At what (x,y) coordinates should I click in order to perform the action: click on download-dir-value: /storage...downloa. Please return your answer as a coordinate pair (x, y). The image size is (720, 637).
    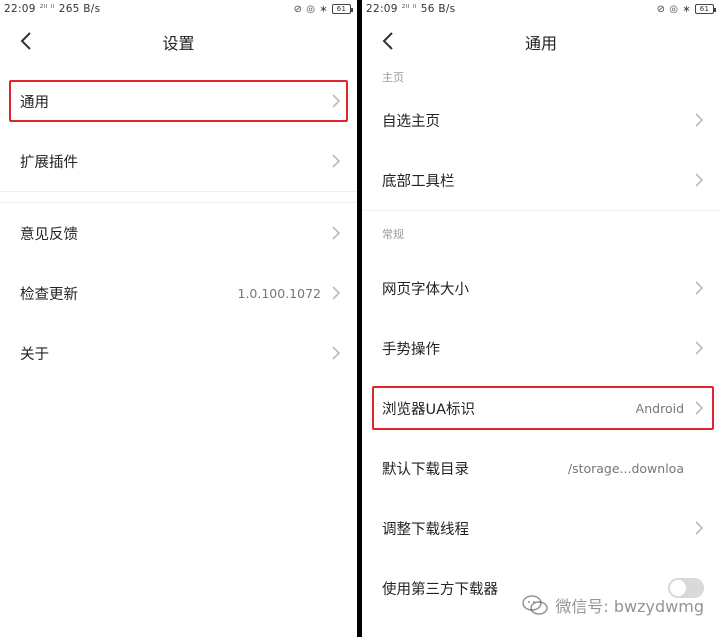
    Looking at the image, I should click on (625, 468).